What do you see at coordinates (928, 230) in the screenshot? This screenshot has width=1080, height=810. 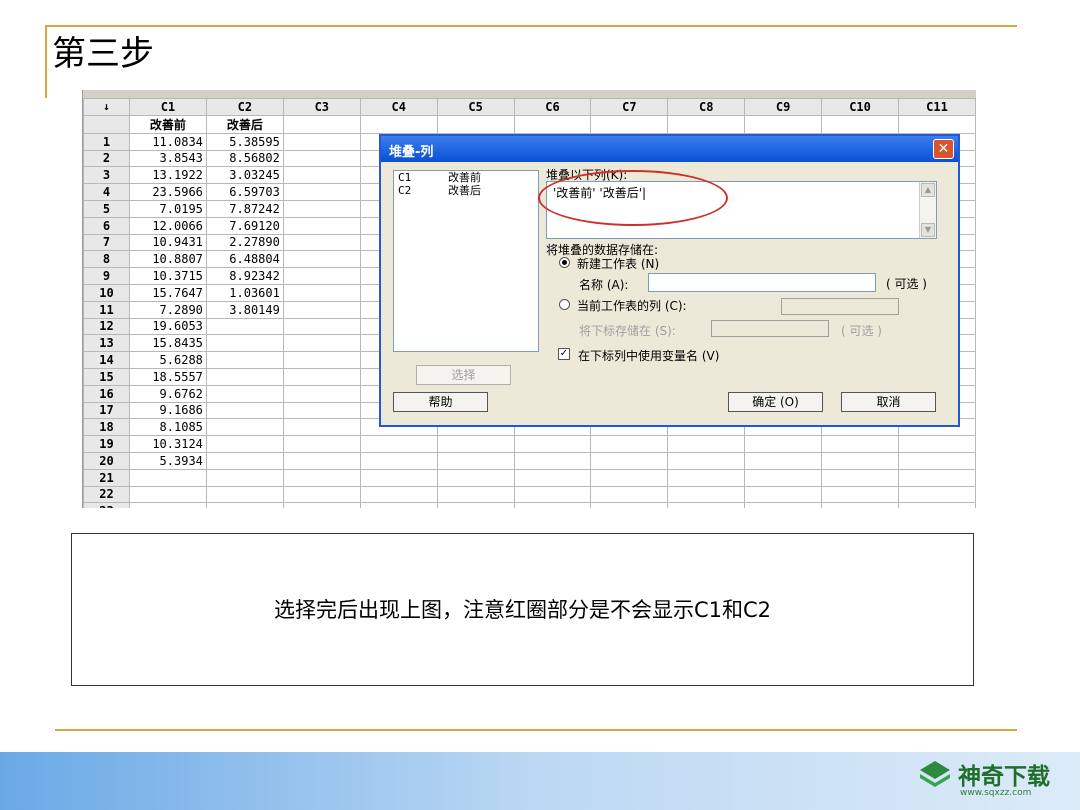 I see `scroll-down-icon: ▼` at bounding box center [928, 230].